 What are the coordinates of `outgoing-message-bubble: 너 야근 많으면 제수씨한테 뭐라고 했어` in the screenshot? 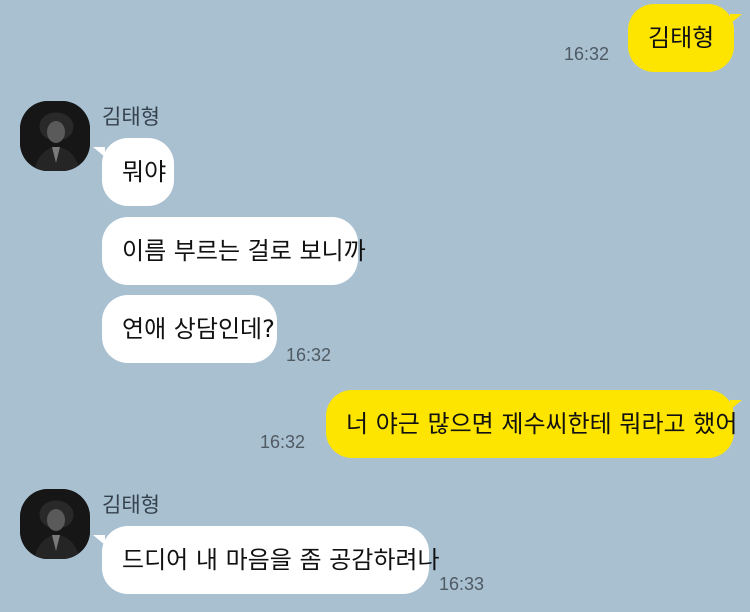 It's located at (531, 424).